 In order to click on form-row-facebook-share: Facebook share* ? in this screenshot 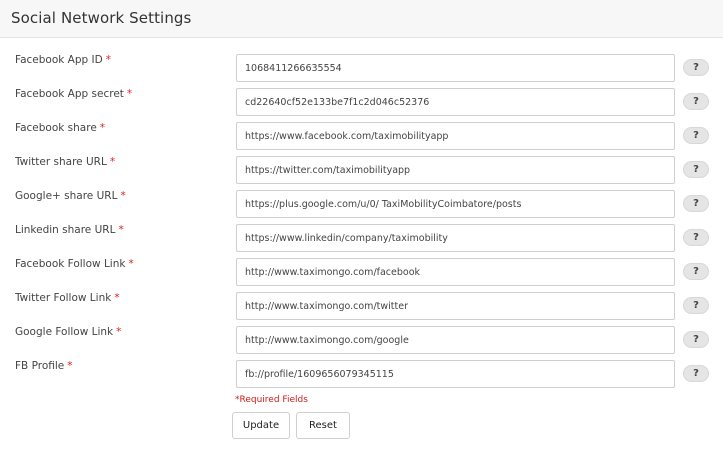, I will do `click(361, 136)`.